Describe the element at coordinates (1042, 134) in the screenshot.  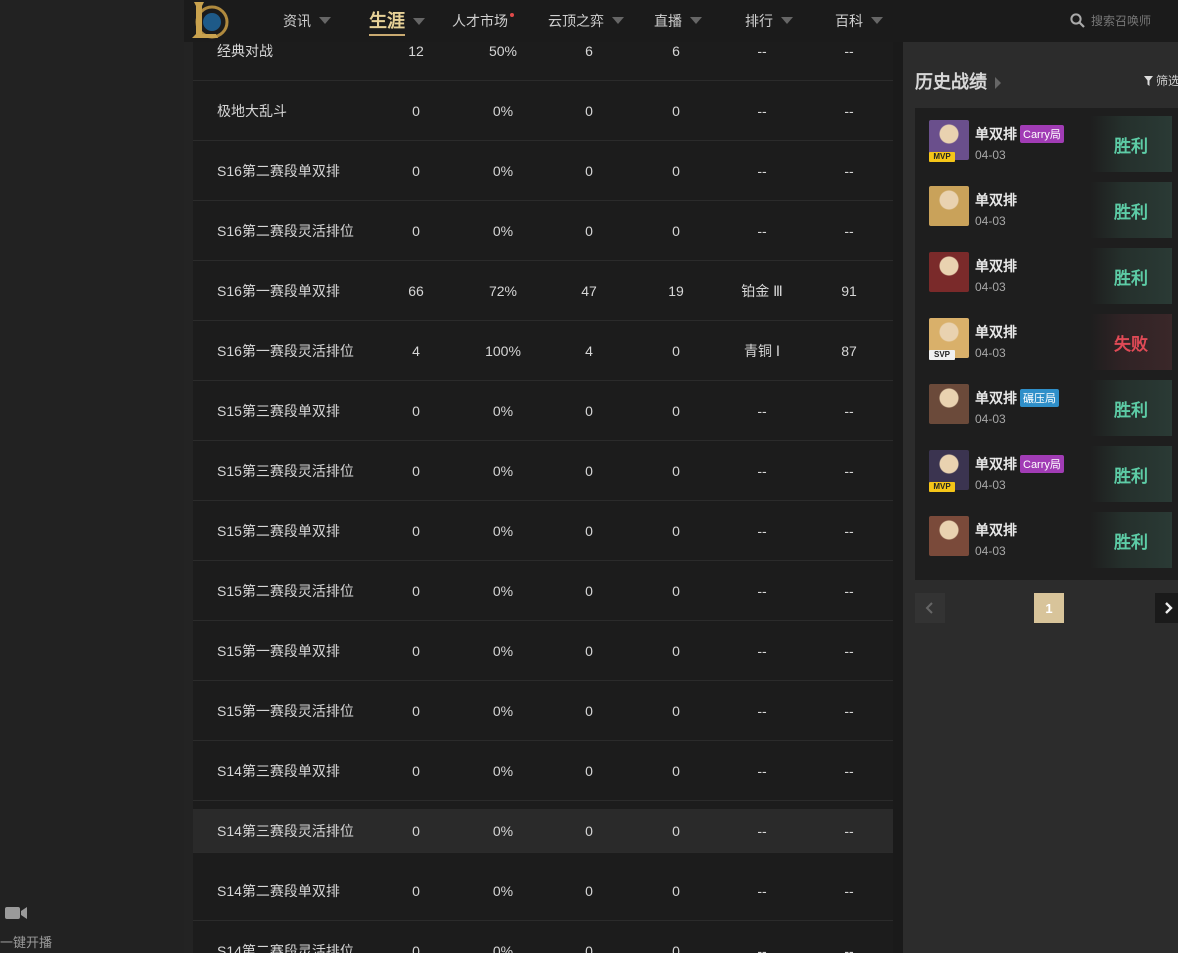
I see `match-tag: Carry局` at that location.